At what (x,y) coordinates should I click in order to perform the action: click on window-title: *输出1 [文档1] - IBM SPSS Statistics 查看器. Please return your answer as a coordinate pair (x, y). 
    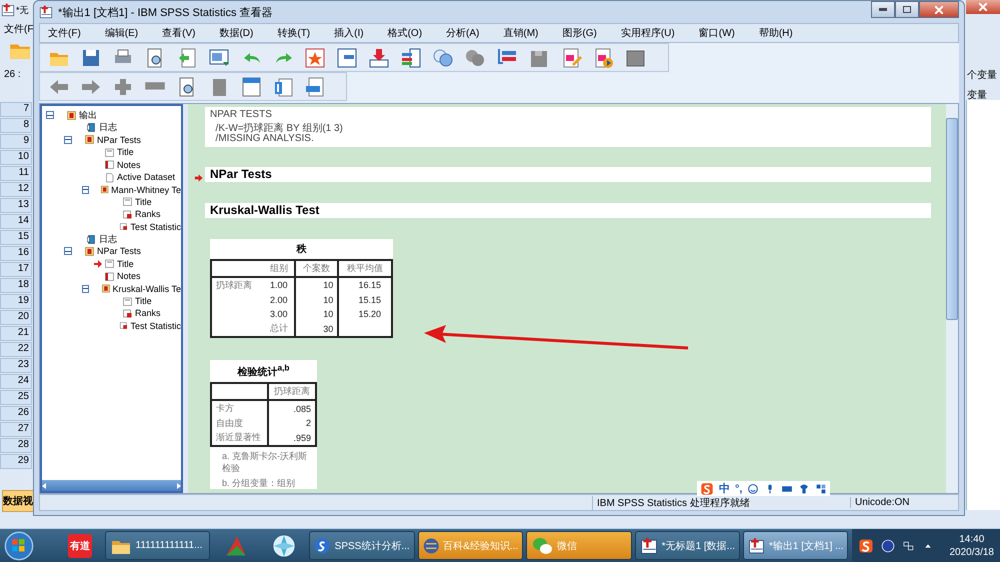
    Looking at the image, I should click on (165, 13).